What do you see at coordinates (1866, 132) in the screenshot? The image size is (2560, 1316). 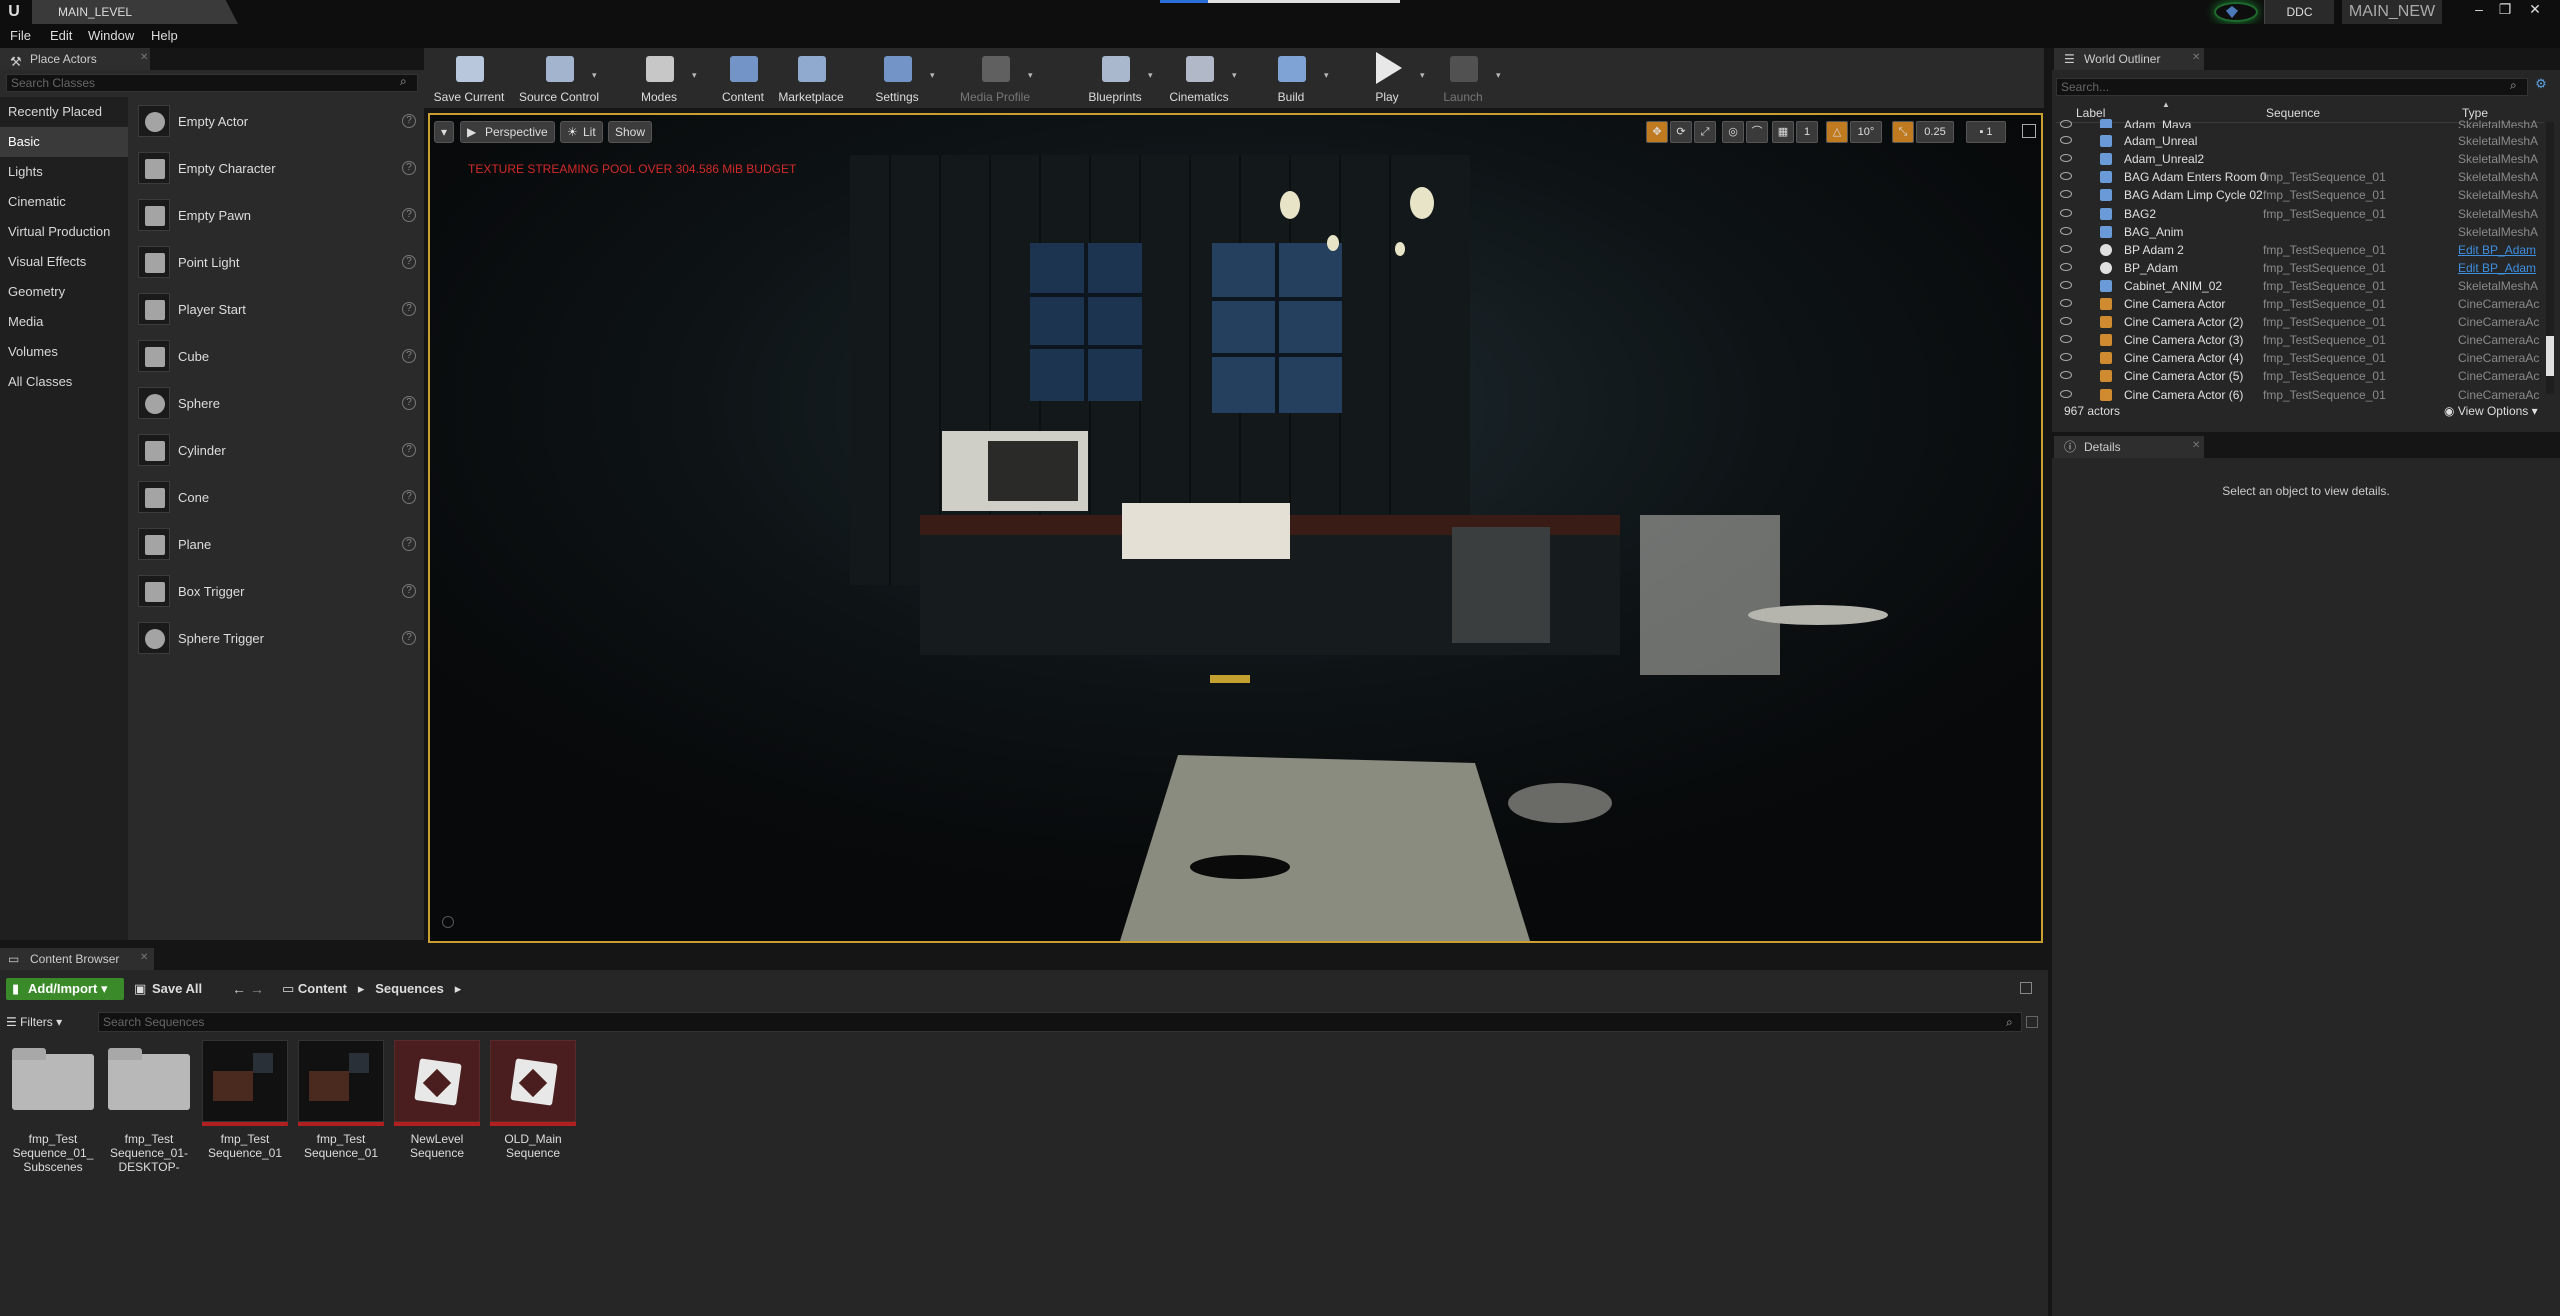 I see `rotation-snap-value: 10°` at bounding box center [1866, 132].